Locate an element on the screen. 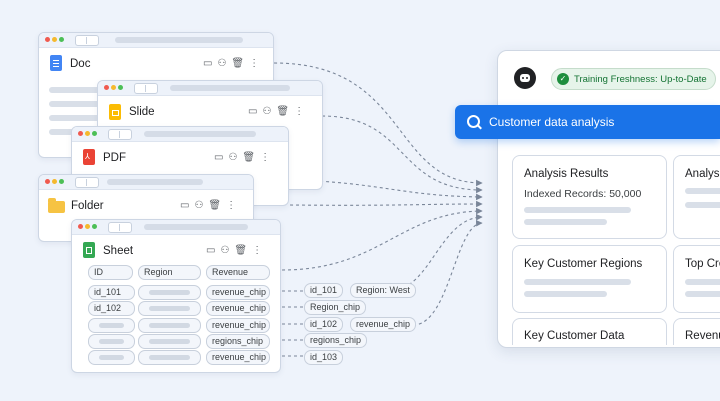 The height and width of the screenshot is (401, 720). card-title: Key Customer Regions is located at coordinates (583, 264).